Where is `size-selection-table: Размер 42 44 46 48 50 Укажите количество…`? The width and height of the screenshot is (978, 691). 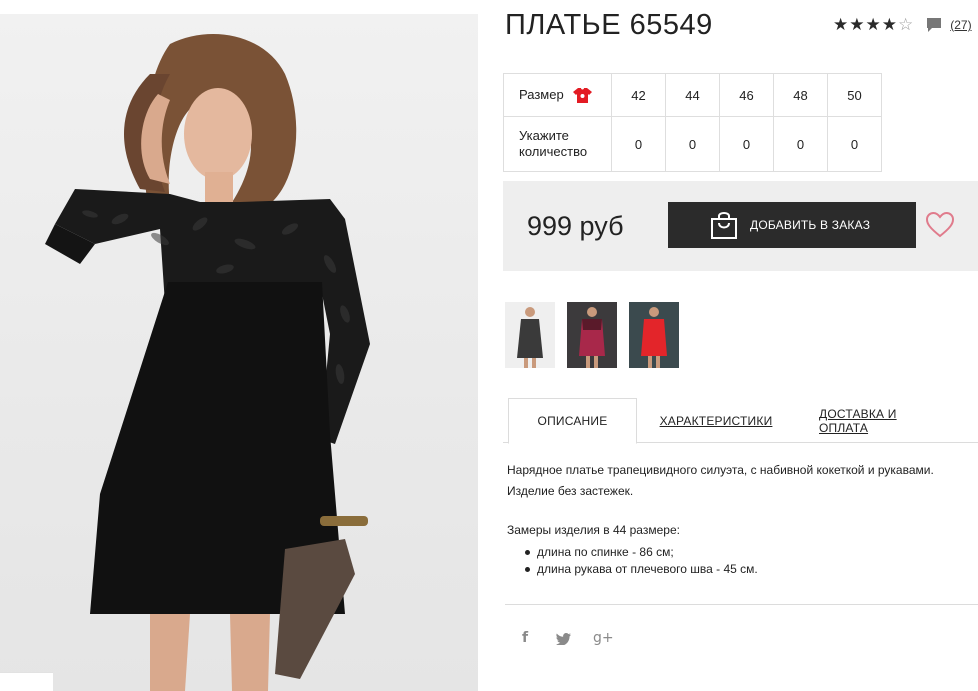
size-selection-table: Размер 42 44 46 48 50 Укажите количество… is located at coordinates (692, 122).